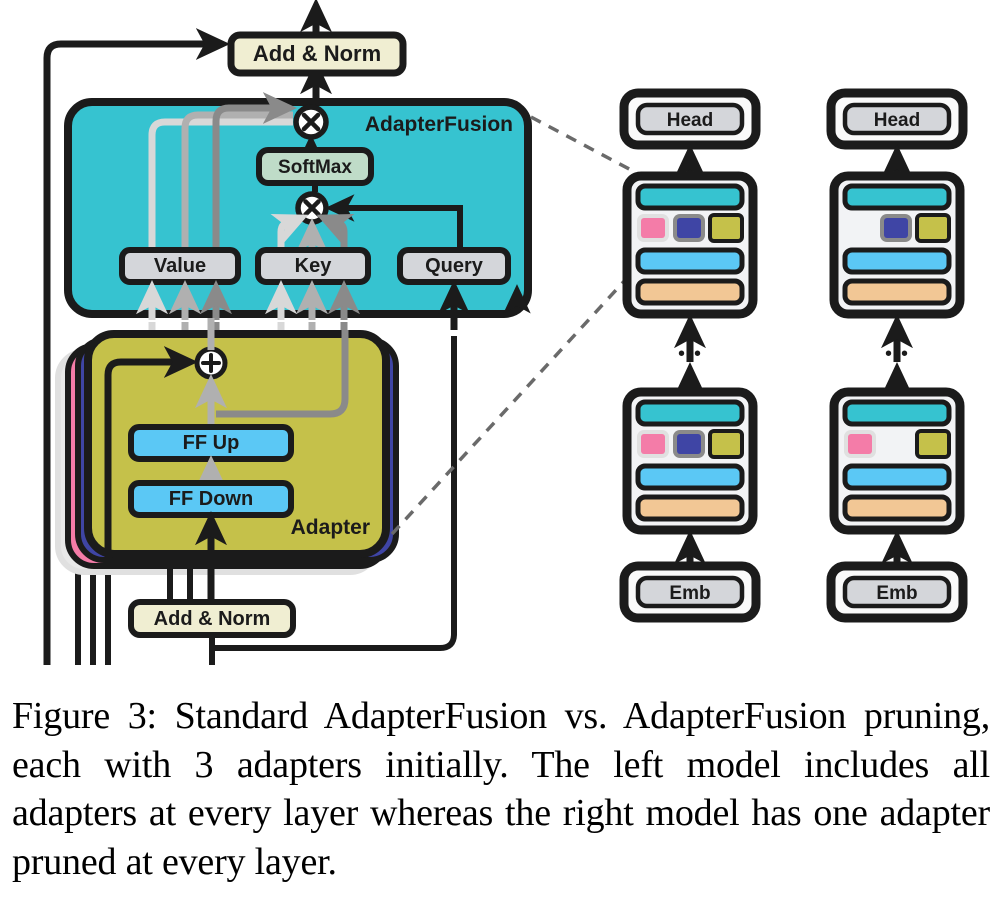 Image resolution: width=1002 pixels, height=920 pixels. I want to click on fusion-multiply-bottom, so click(312, 208).